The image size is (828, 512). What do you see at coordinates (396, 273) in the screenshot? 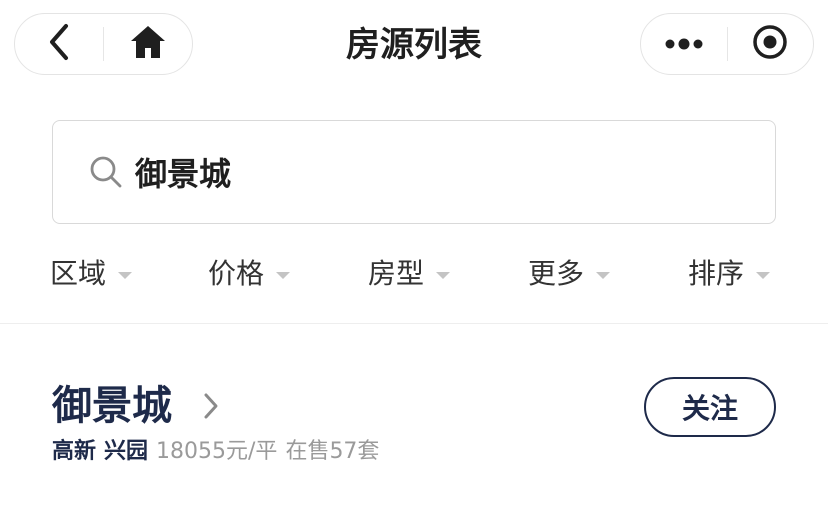
I see `filter-label: 房型` at bounding box center [396, 273].